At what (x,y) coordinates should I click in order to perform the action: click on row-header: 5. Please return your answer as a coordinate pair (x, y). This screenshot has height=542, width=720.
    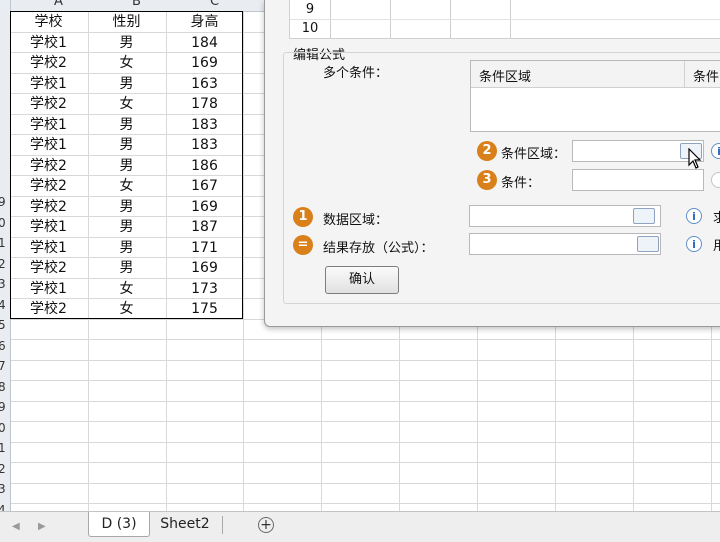
    Looking at the image, I should click on (5, 325).